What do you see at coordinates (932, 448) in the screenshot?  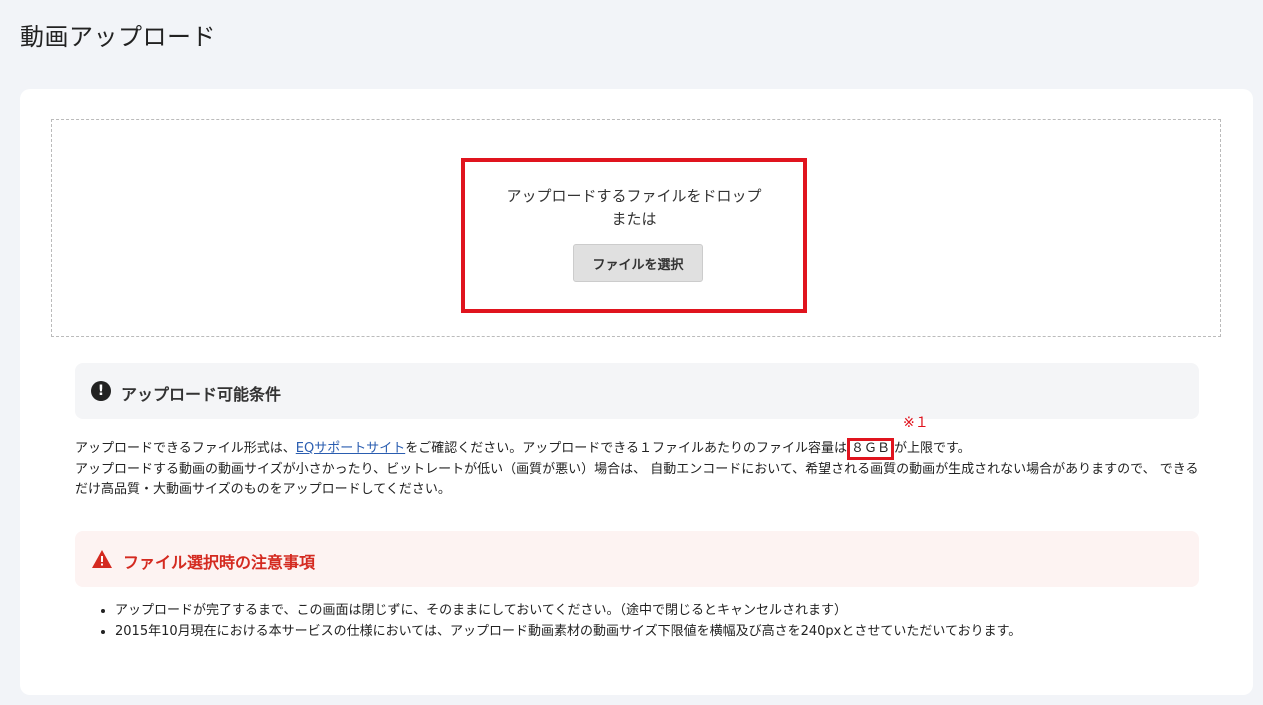 I see `conditions-text-part: が上限です。` at bounding box center [932, 448].